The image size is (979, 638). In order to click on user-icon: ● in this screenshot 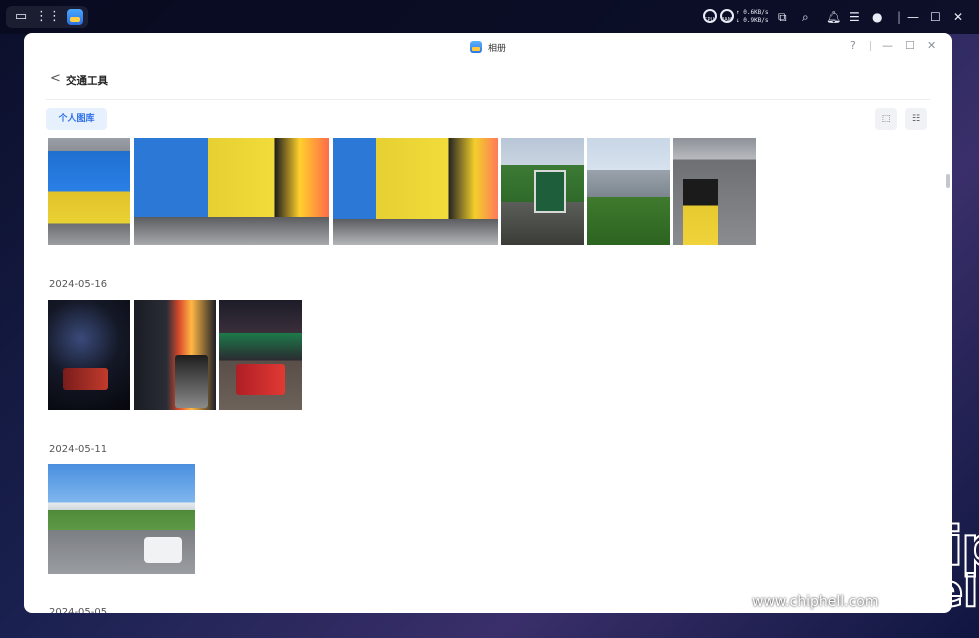, I will do `click(877, 17)`.